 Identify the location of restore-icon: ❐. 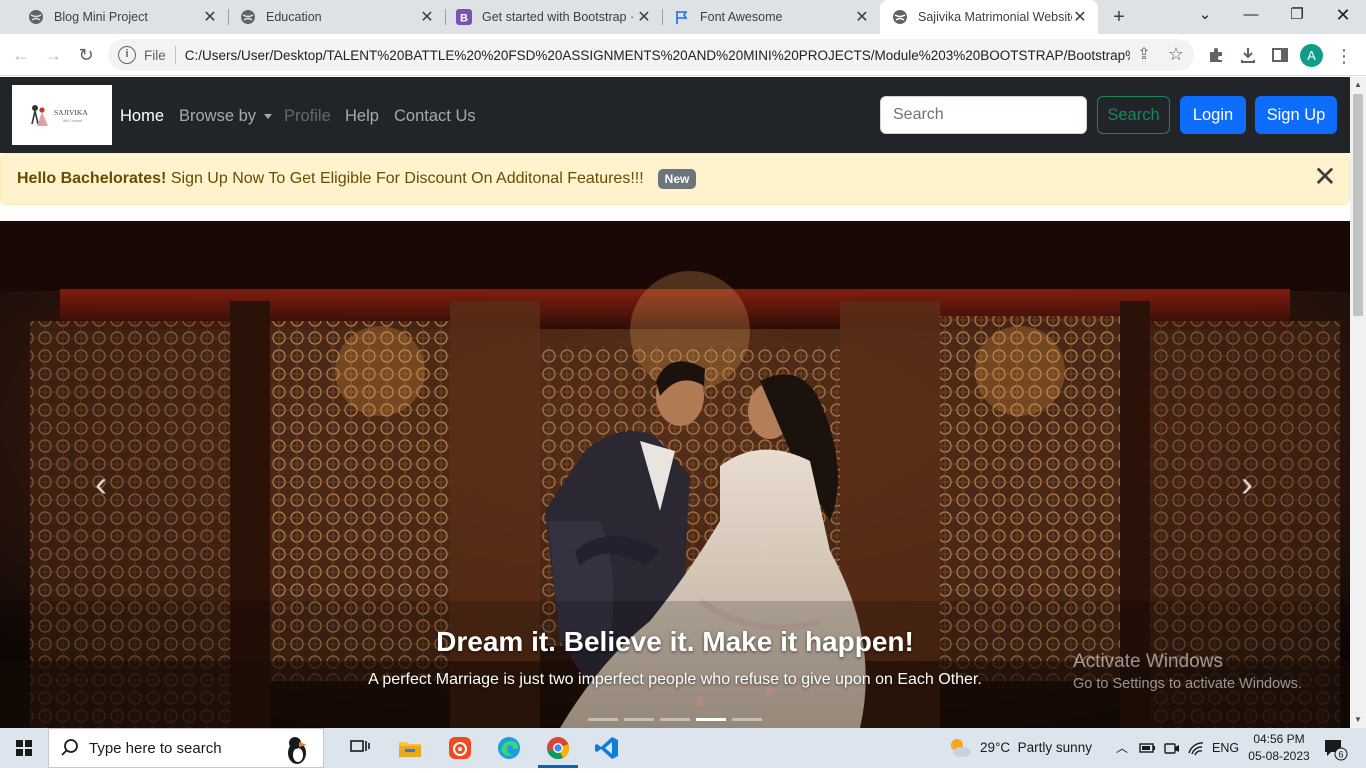
(1297, 16).